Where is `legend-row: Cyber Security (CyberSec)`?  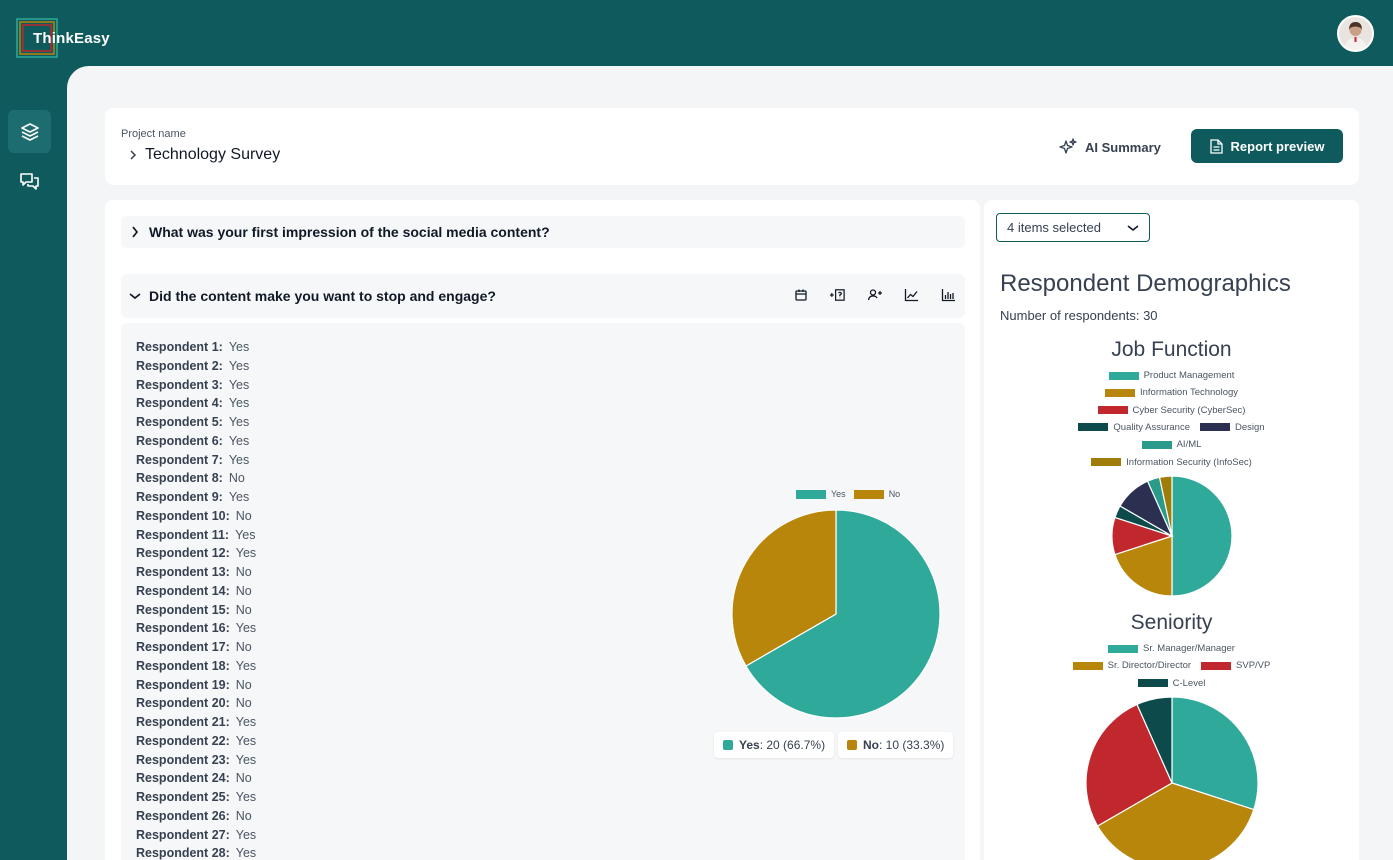 legend-row: Cyber Security (CyberSec) is located at coordinates (1171, 410).